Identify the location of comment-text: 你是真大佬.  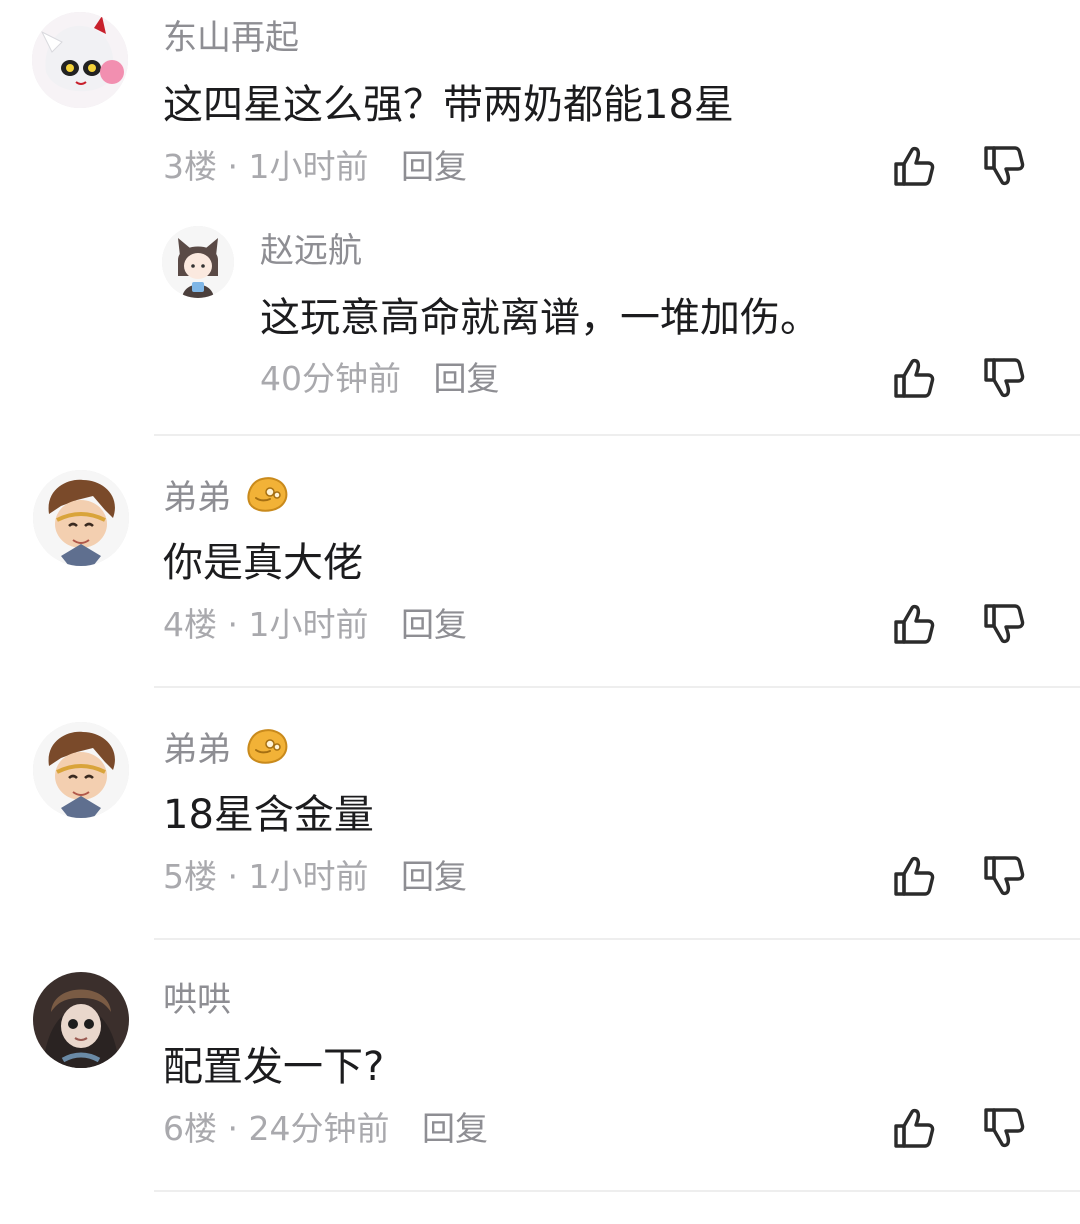
(263, 563).